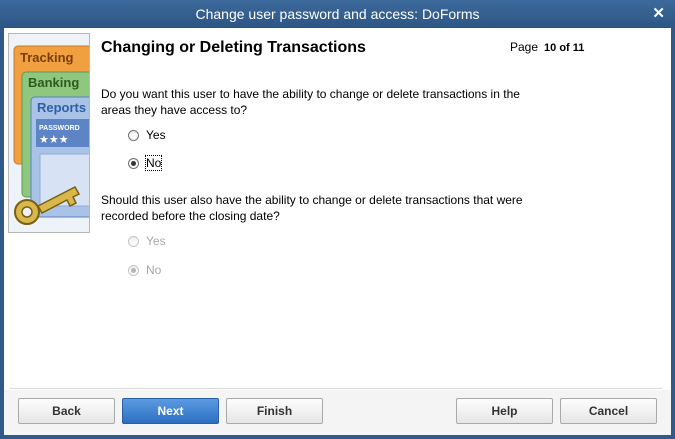 This screenshot has width=675, height=439. I want to click on window-title: Change user password and access: DoForms, so click(337, 14).